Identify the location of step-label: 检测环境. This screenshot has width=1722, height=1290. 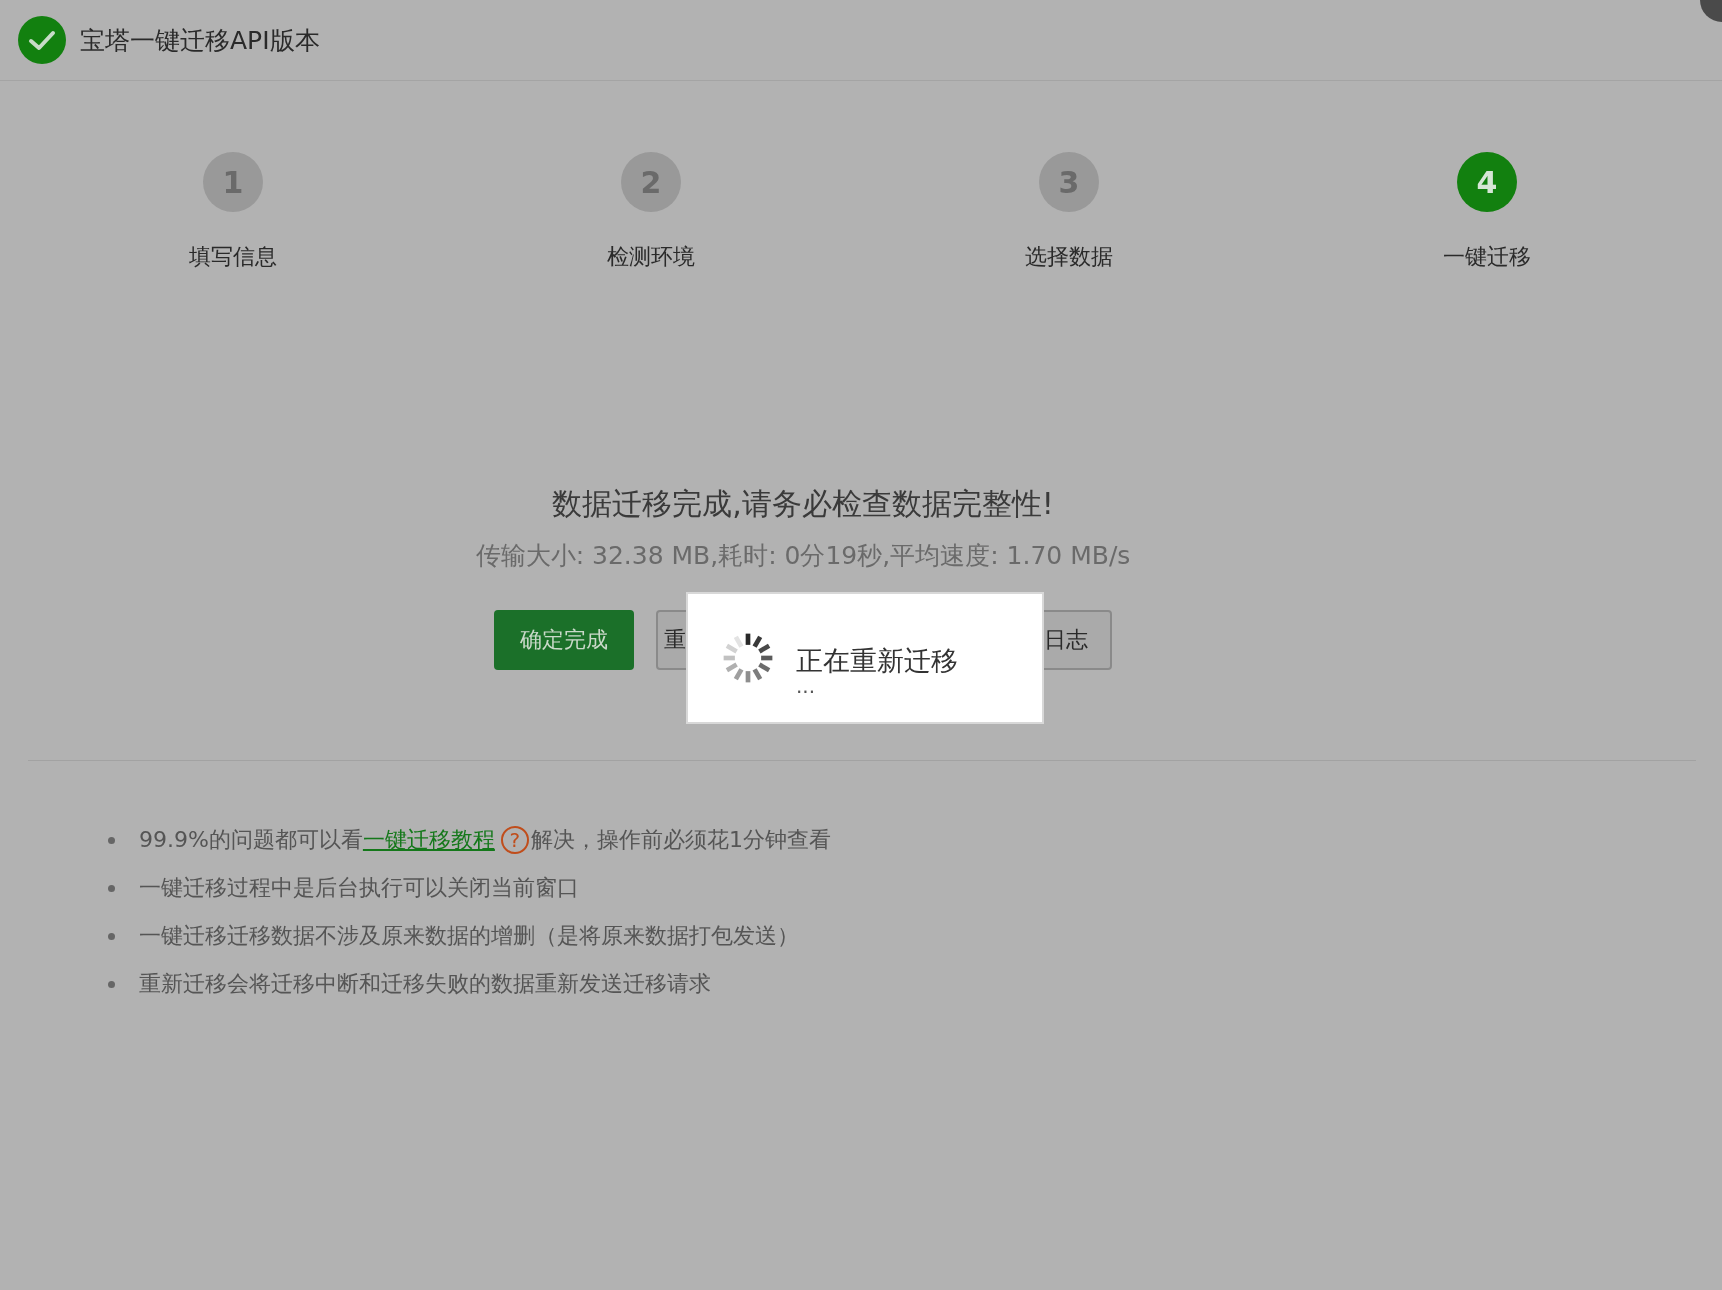
(651, 257).